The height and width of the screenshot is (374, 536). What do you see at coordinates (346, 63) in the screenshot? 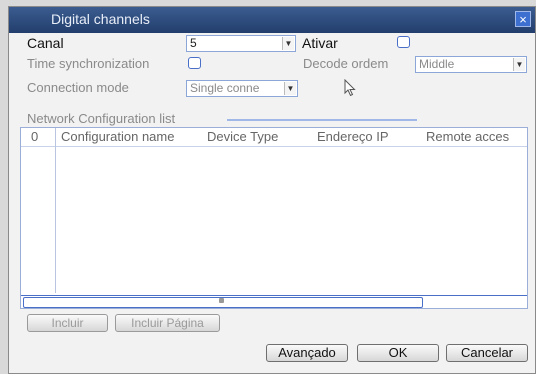
I see `decode-order-label: Decode ordem` at bounding box center [346, 63].